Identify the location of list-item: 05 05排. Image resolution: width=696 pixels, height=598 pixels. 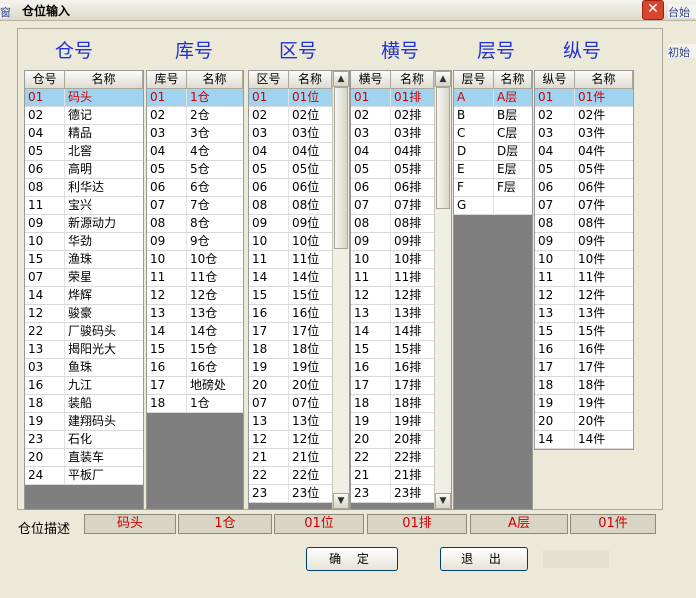
(392, 170).